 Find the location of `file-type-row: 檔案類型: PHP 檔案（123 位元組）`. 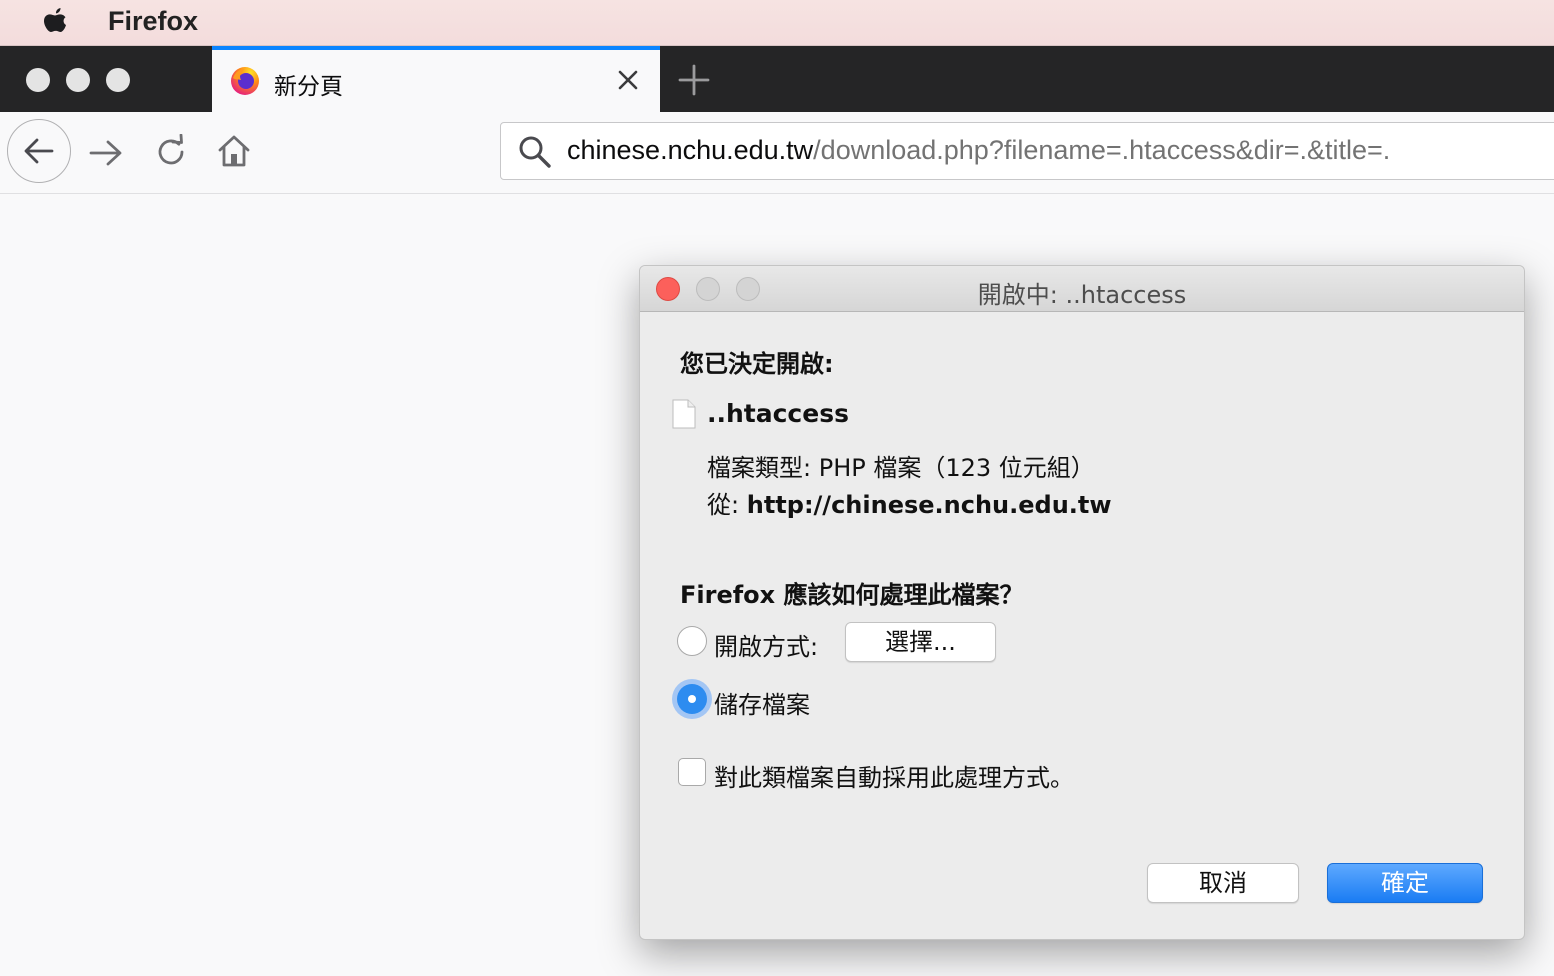

file-type-row: 檔案類型: PHP 檔案（123 位元組） is located at coordinates (901, 465).